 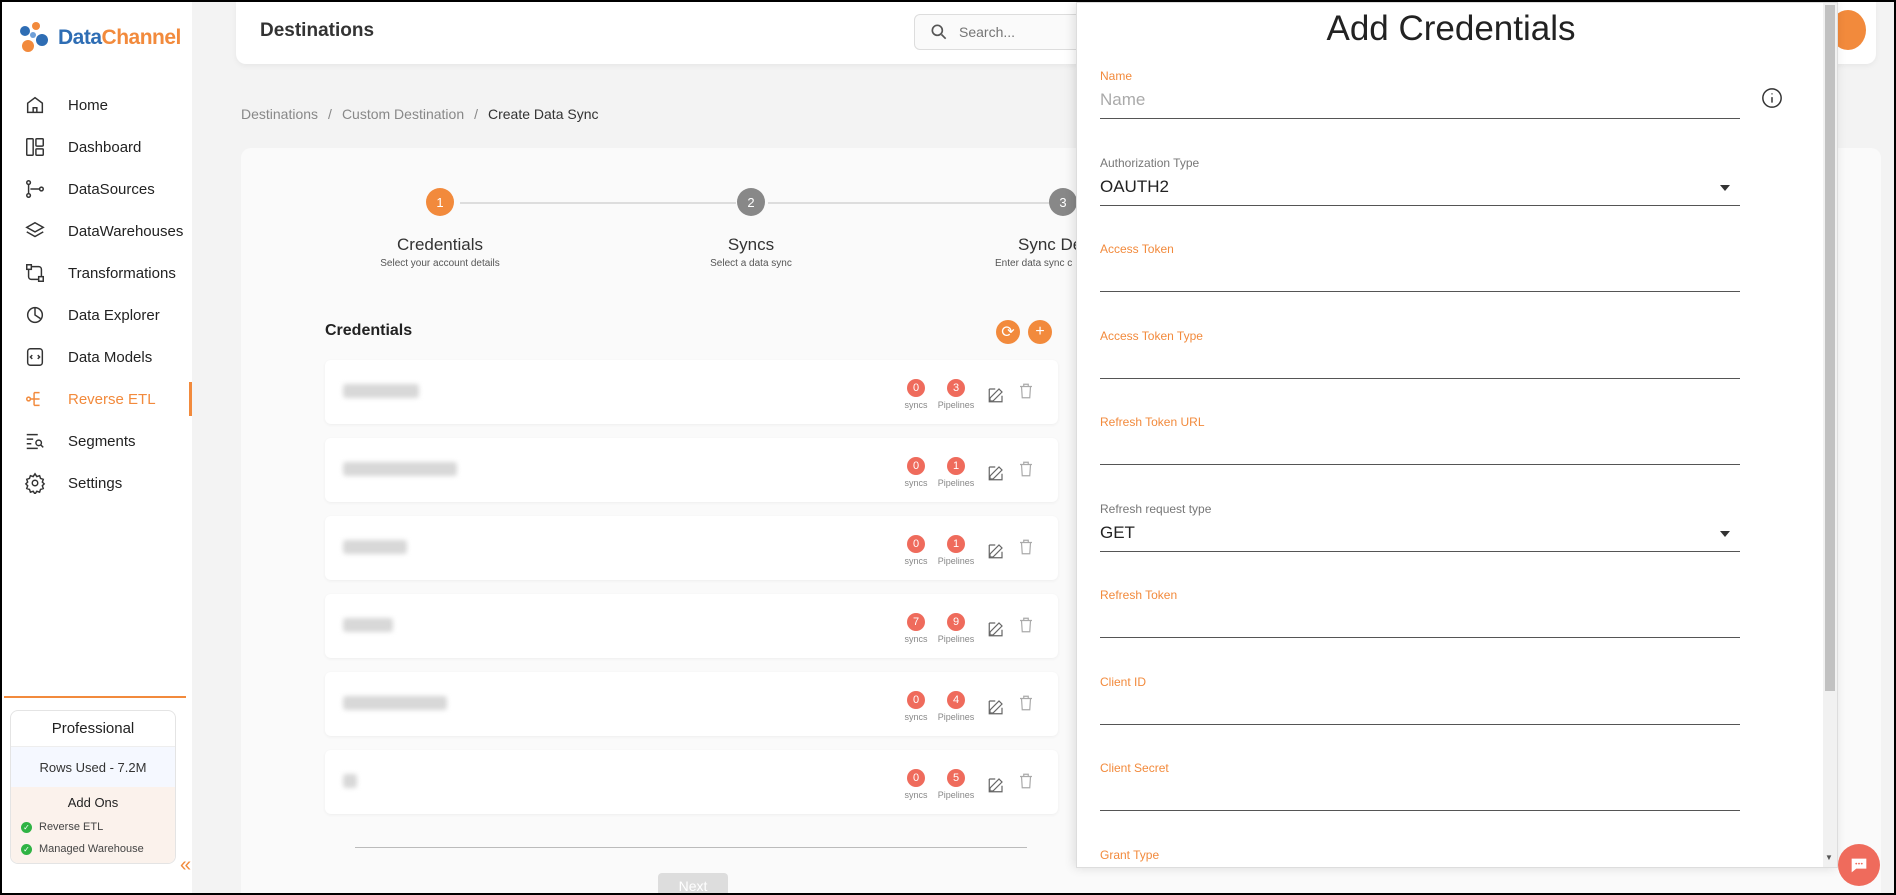 I want to click on plan-name: Professional, so click(x=93, y=729).